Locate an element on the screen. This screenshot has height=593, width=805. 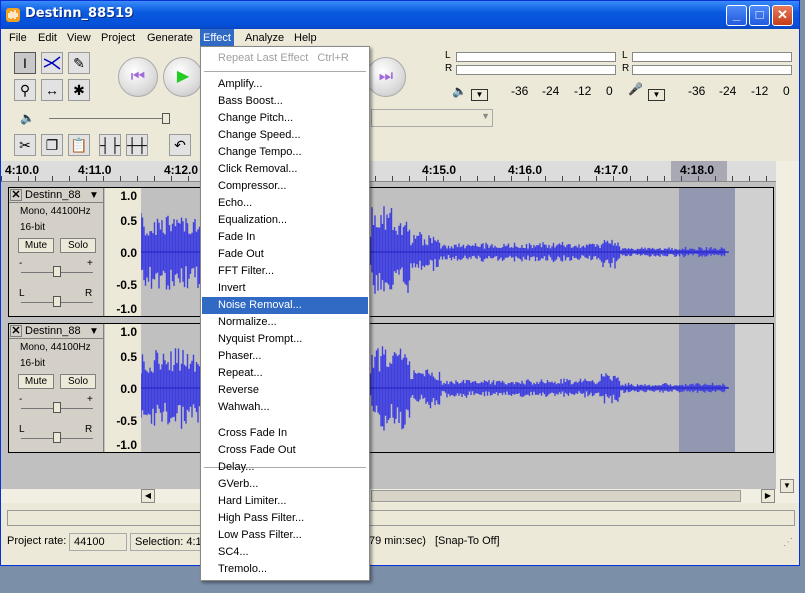
horizontal-scrollbar: ◀ ▶ is located at coordinates (388, 496).